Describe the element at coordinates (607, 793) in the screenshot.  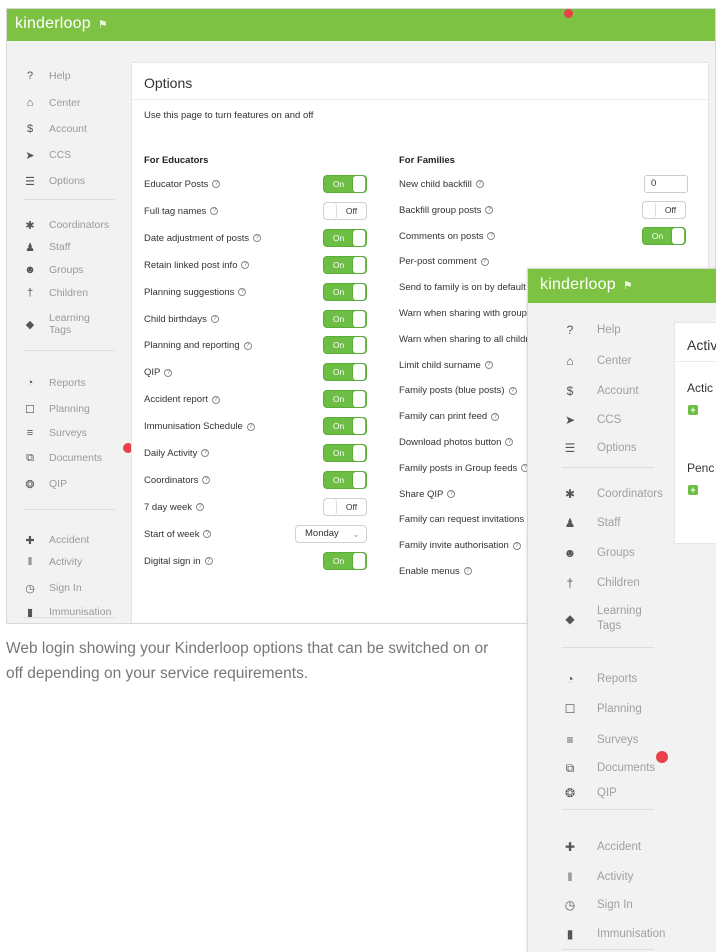
I see `sidebar-item-label: QIP` at that location.